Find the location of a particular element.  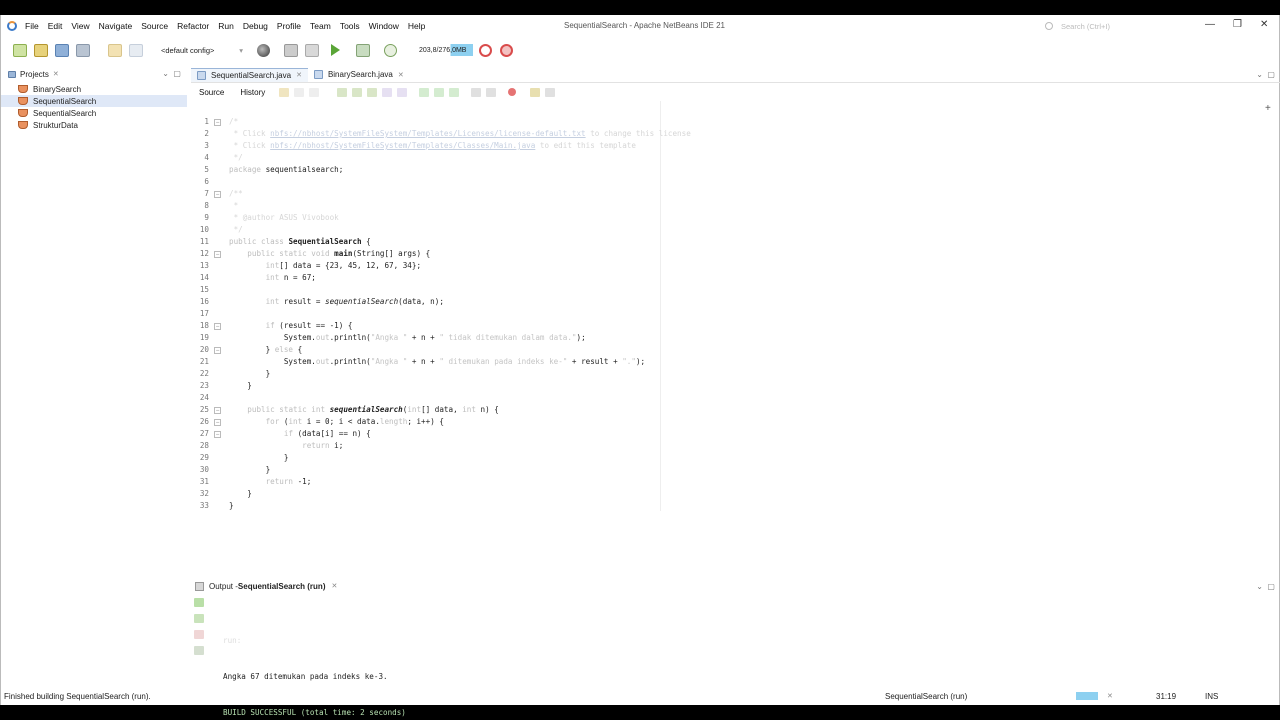

code-line: return -1; is located at coordinates (270, 481).